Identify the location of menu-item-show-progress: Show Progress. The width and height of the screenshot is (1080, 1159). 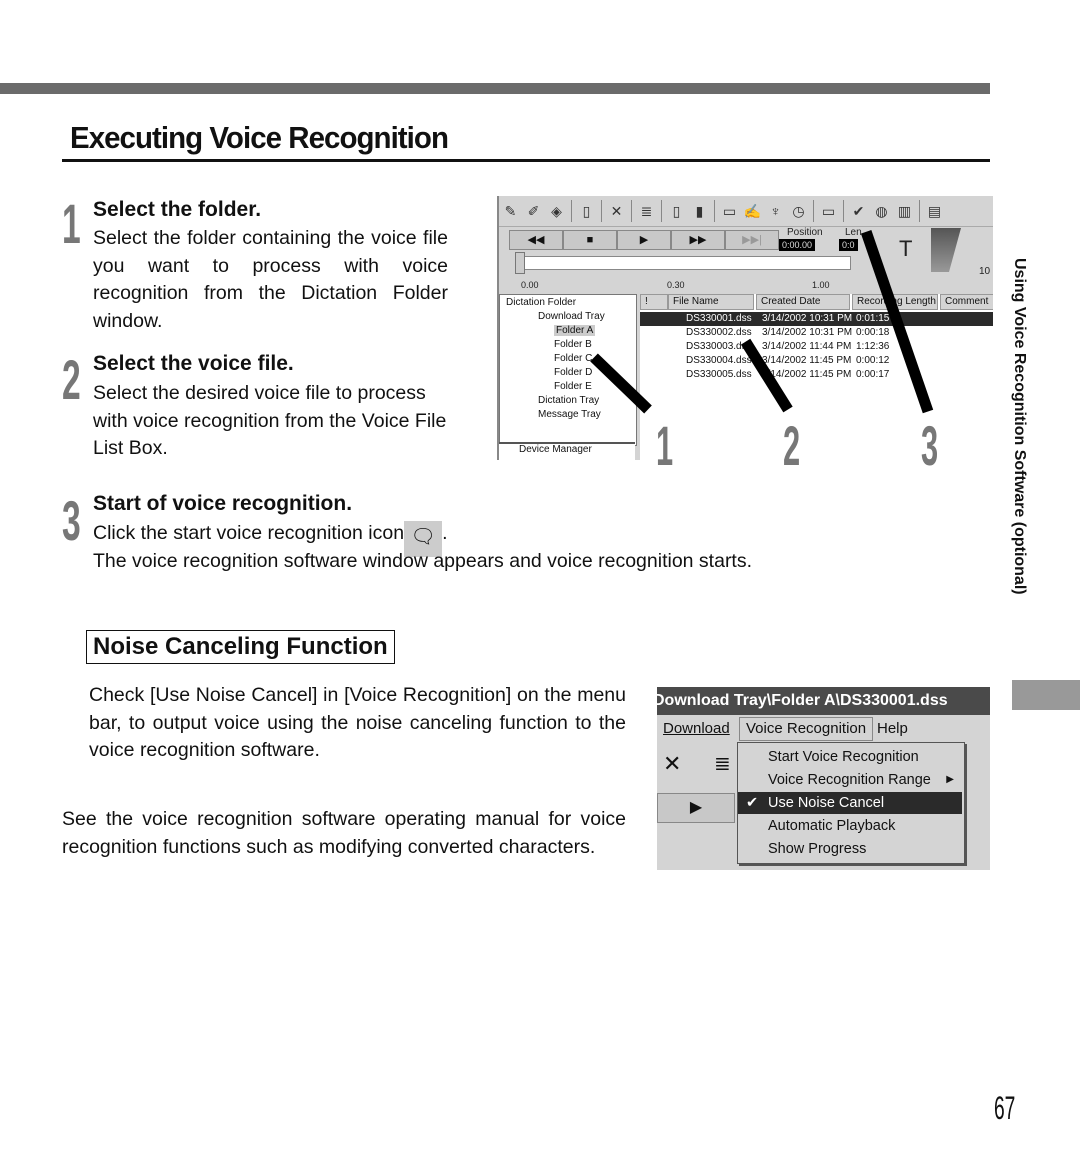
(850, 849).